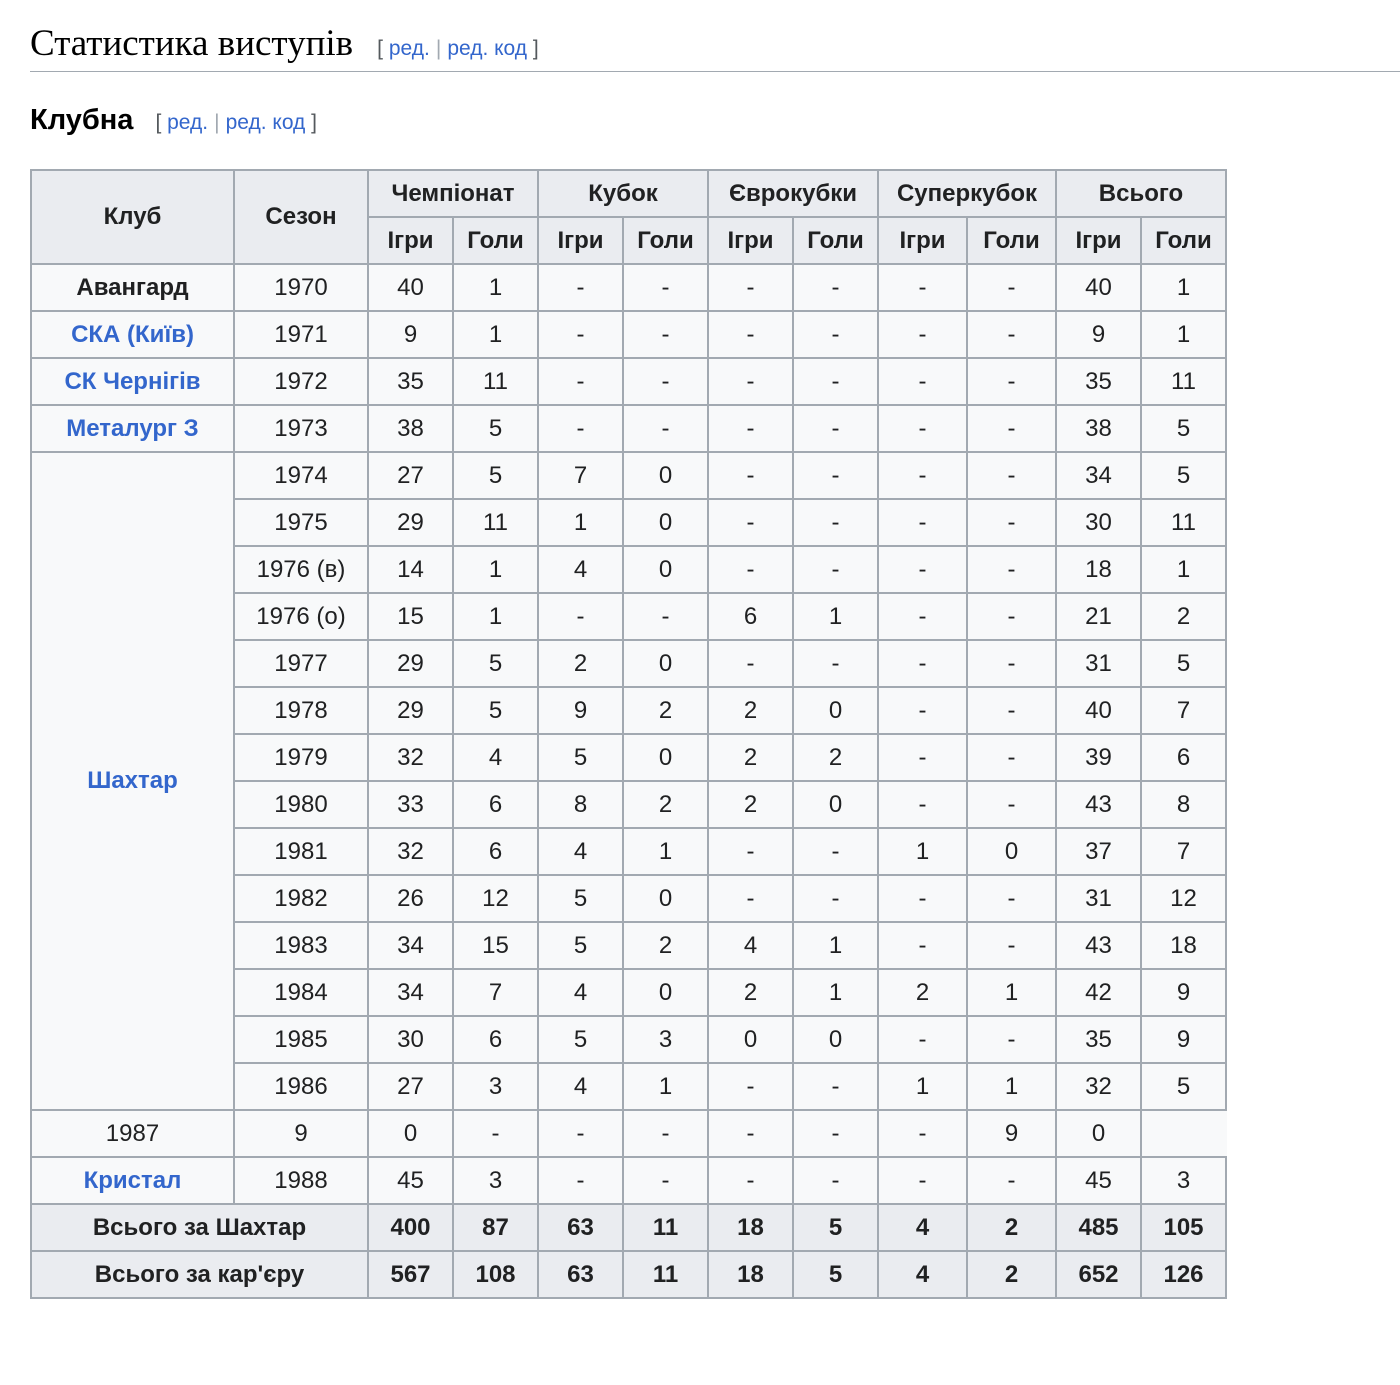 The image size is (1400, 1385). I want to click on header-group: Суперкубок, so click(967, 193).